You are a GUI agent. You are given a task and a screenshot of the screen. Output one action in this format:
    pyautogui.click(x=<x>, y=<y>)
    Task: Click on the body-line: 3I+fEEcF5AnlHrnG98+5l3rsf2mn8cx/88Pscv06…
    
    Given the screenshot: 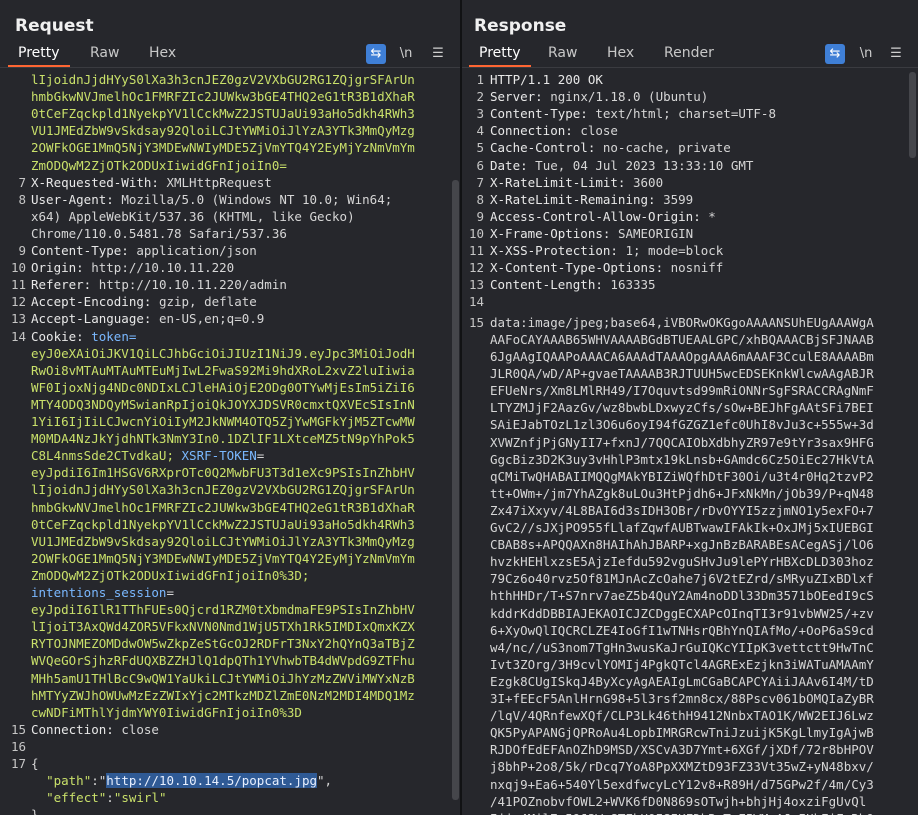 What is the action you would take?
    pyautogui.click(x=682, y=698)
    